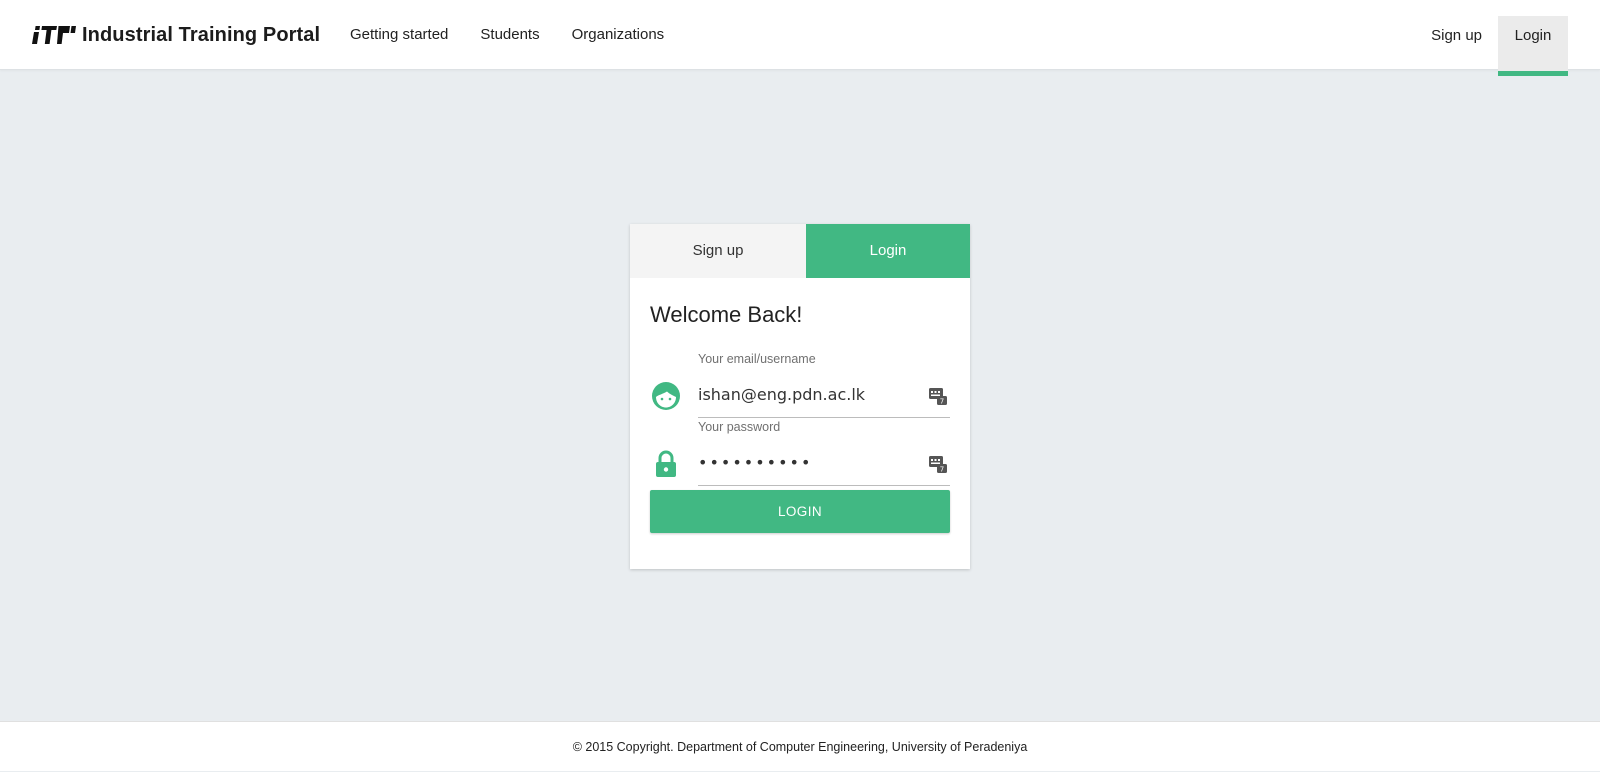  What do you see at coordinates (757, 359) in the screenshot?
I see `email-label: Your email/username` at bounding box center [757, 359].